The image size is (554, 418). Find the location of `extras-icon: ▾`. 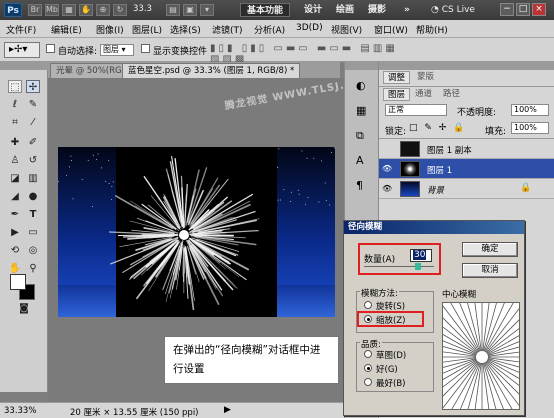

extras-icon: ▾ is located at coordinates (207, 10).